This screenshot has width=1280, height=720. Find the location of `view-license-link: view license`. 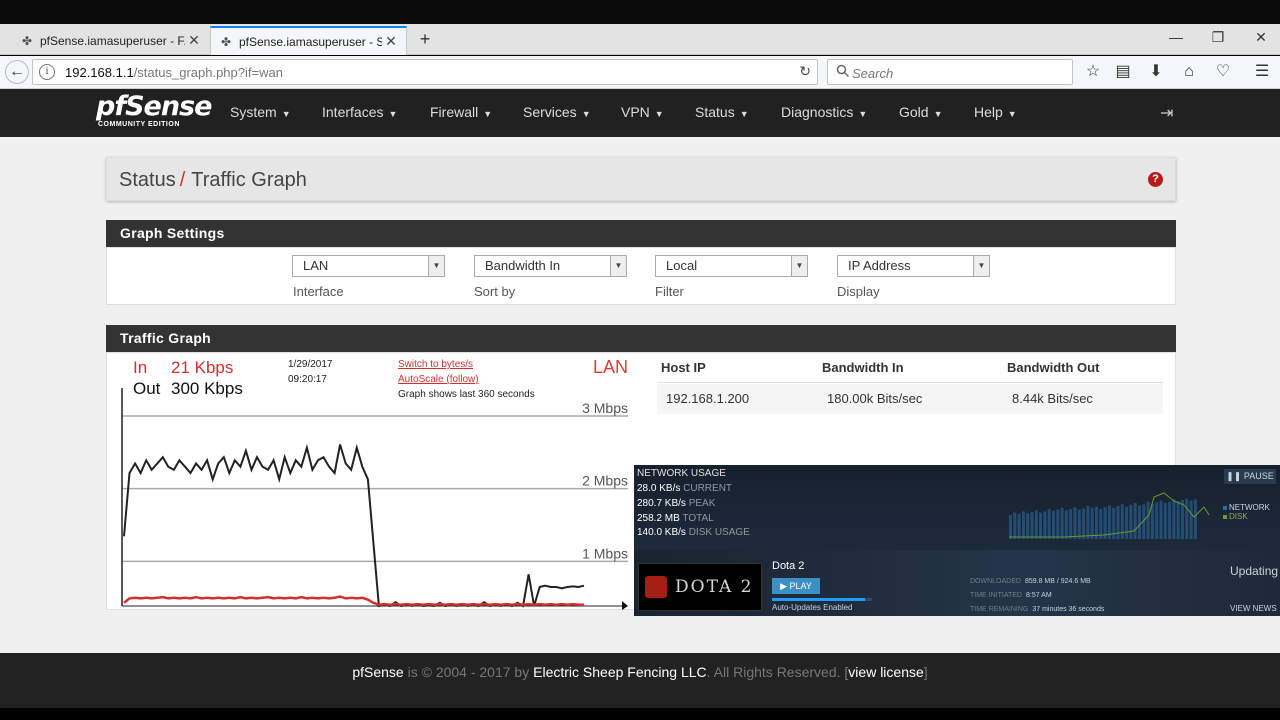

view-license-link: view license is located at coordinates (885, 672).